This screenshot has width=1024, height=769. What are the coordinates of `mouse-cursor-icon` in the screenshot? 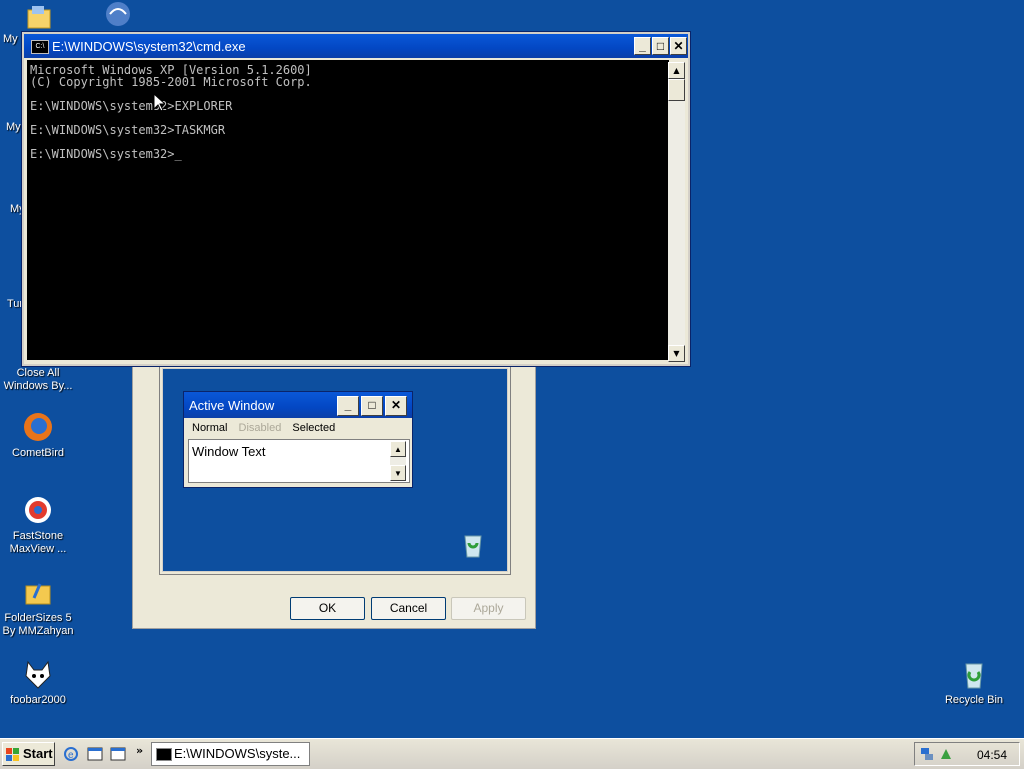 It's located at (160, 103).